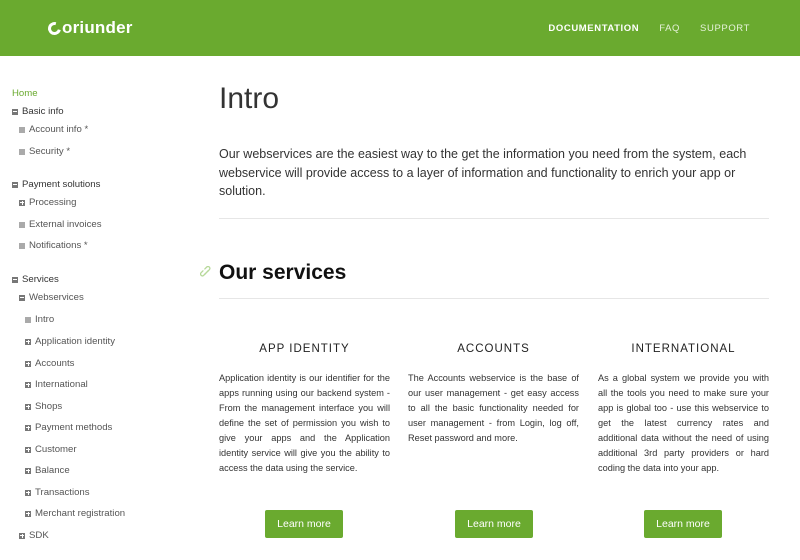 This screenshot has width=800, height=560. I want to click on sidebar-item-payment-solutions: Payment solutions, so click(56, 184).